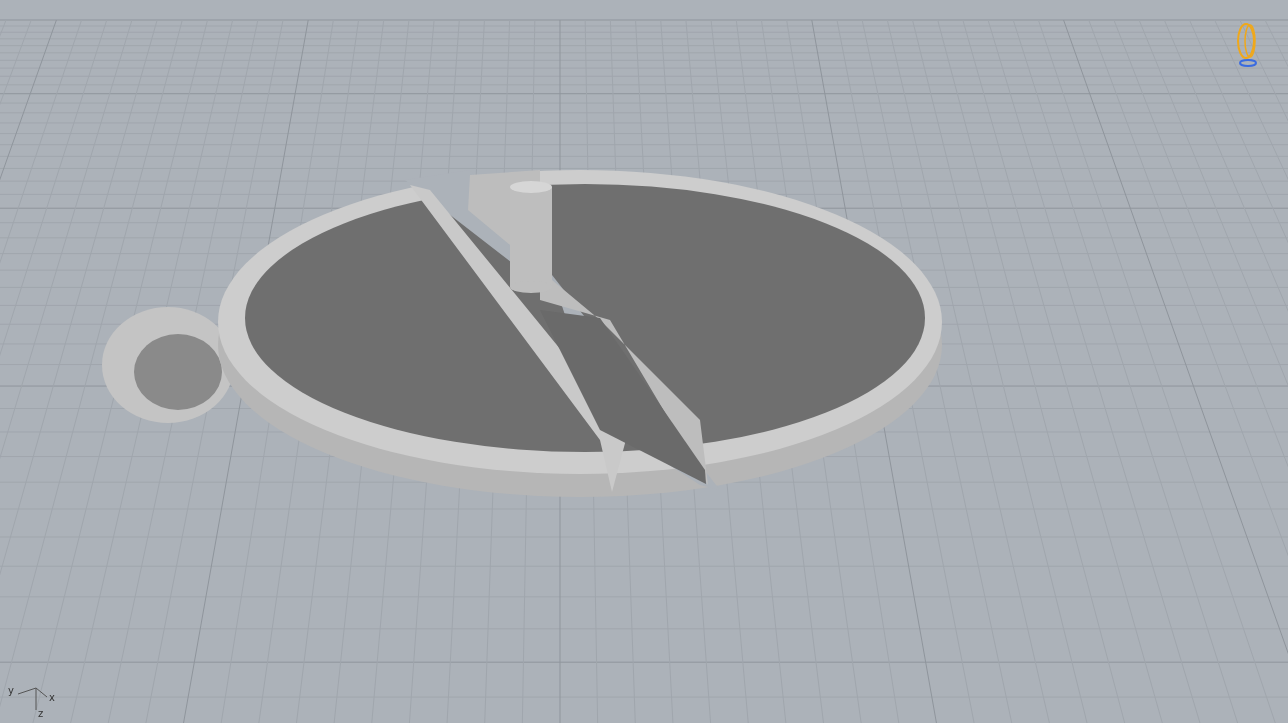  I want to click on axis-label: x, so click(52, 697).